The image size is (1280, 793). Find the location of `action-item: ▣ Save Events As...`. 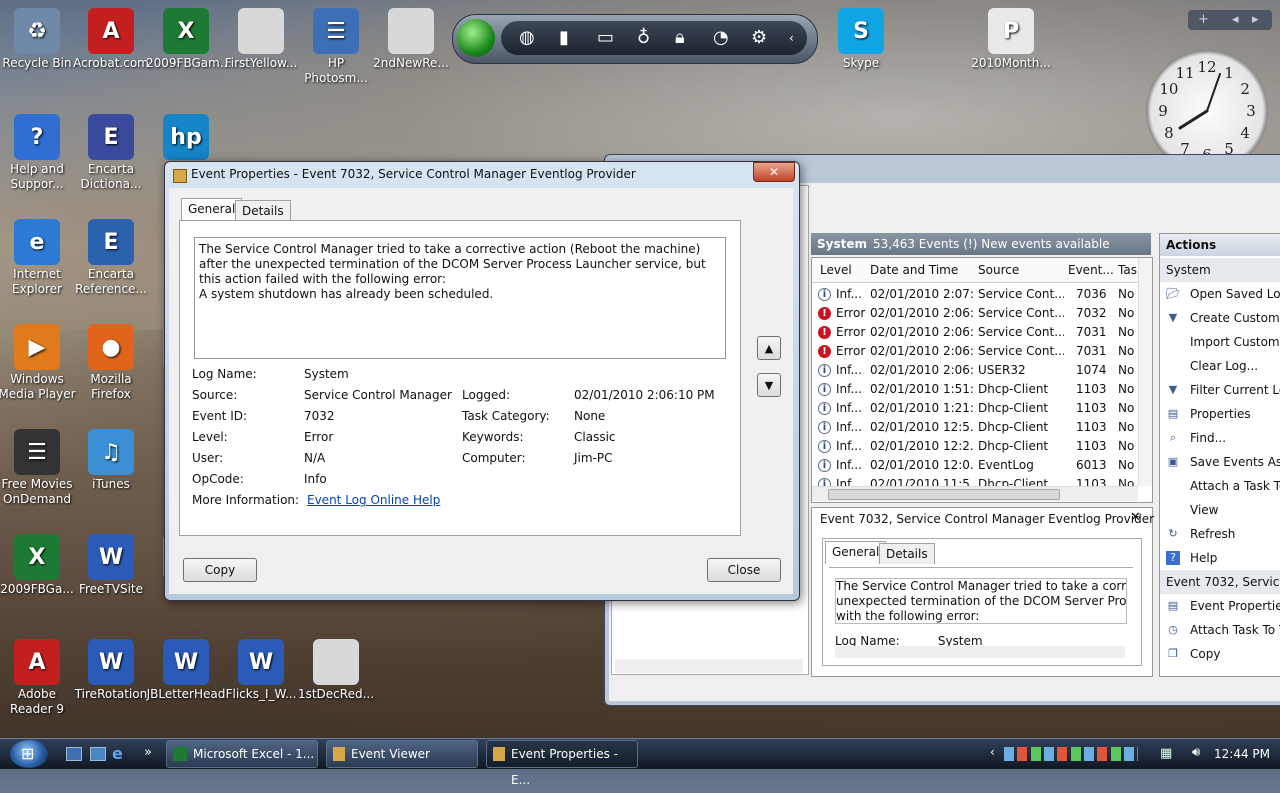

action-item: ▣ Save Events As... is located at coordinates (1220, 462).